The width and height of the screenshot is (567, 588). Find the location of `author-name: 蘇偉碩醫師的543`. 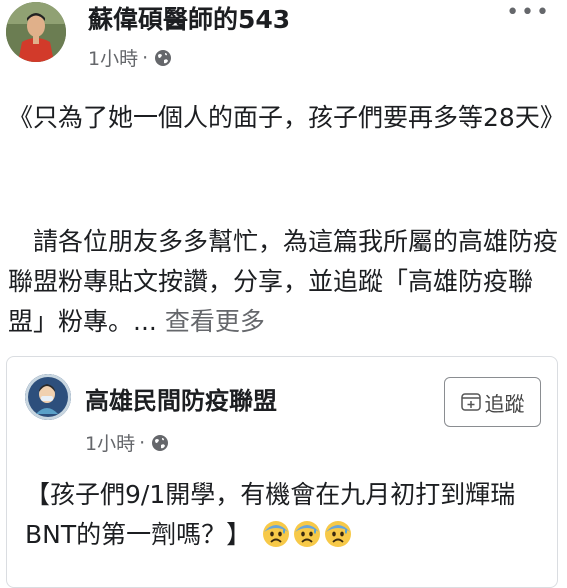

author-name: 蘇偉碩醫師的543 is located at coordinates (189, 18).